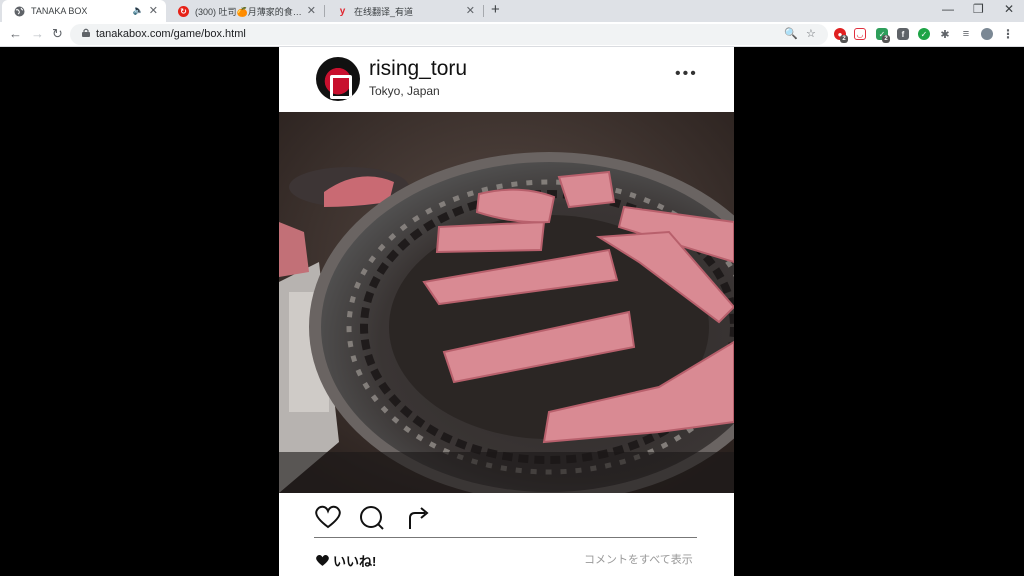 This screenshot has width=1024, height=576. Describe the element at coordinates (987, 34) in the screenshot. I see `profile-avatar` at that location.